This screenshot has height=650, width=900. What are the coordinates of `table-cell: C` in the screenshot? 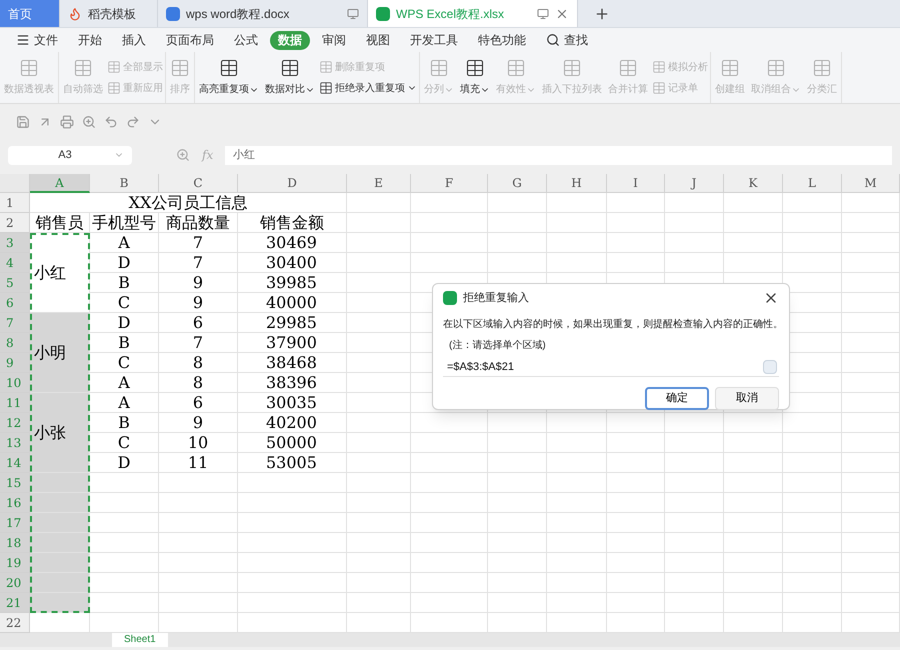 It's located at (124, 363).